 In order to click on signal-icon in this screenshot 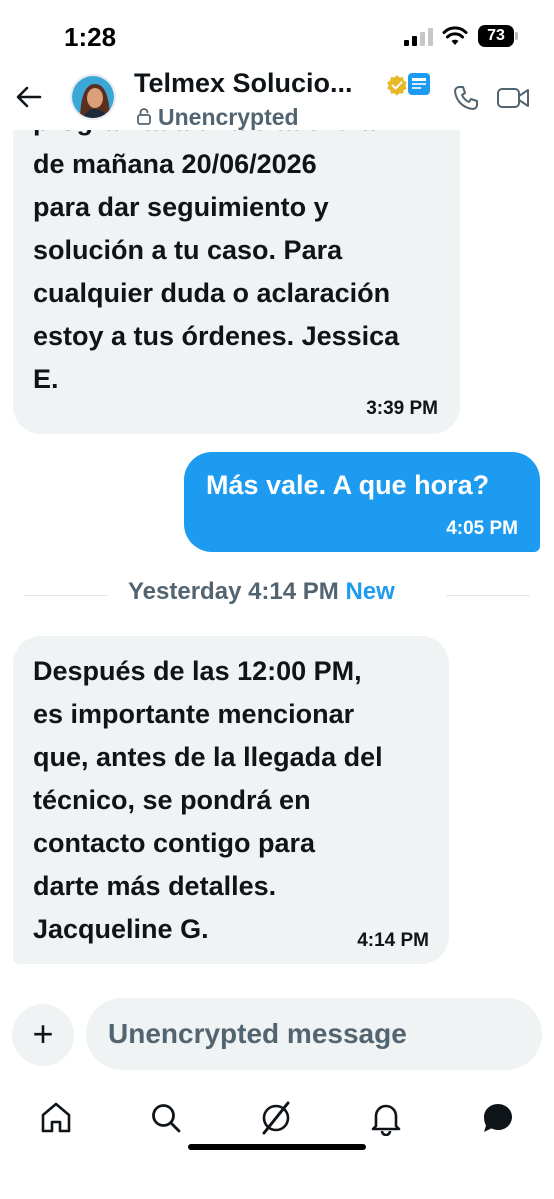, I will do `click(418, 37)`.